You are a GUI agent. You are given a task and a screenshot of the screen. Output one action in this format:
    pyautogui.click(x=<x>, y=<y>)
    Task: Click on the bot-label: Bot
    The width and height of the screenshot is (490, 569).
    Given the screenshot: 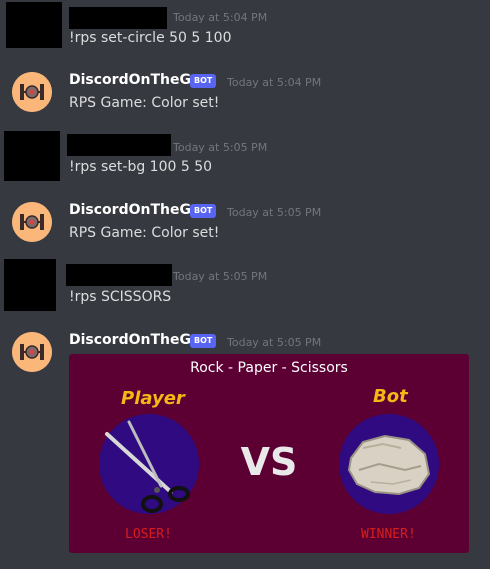 What is the action you would take?
    pyautogui.click(x=390, y=396)
    